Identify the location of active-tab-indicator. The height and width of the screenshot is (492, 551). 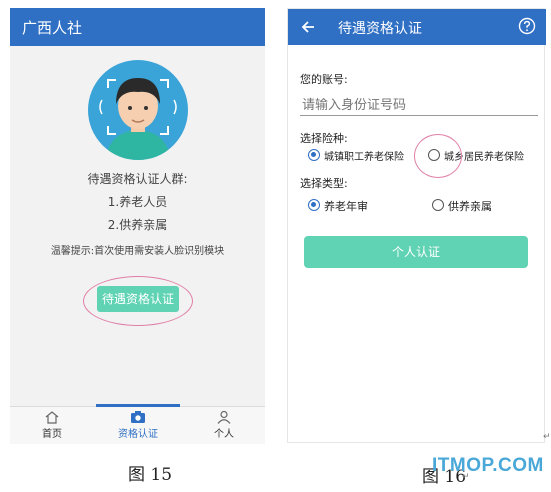
(138, 405).